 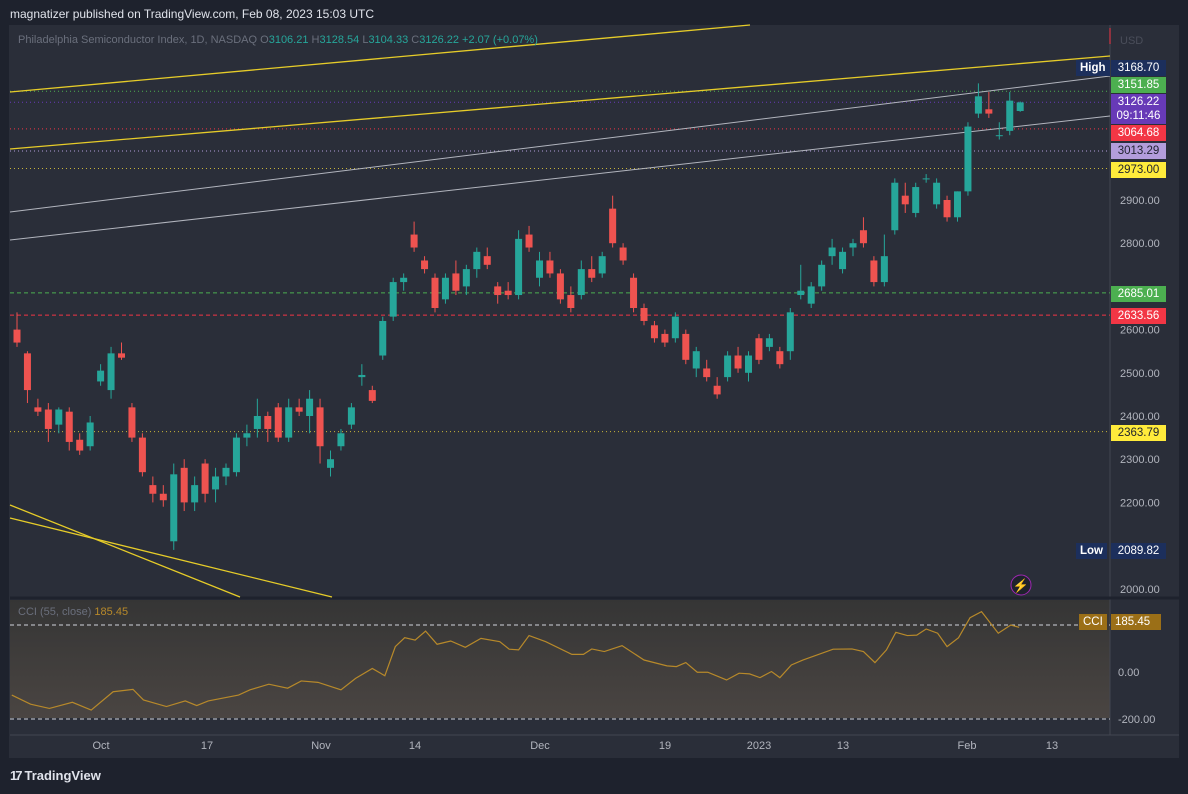 I want to click on cci-legend: CCI (55, close) 185.45, so click(x=73, y=612).